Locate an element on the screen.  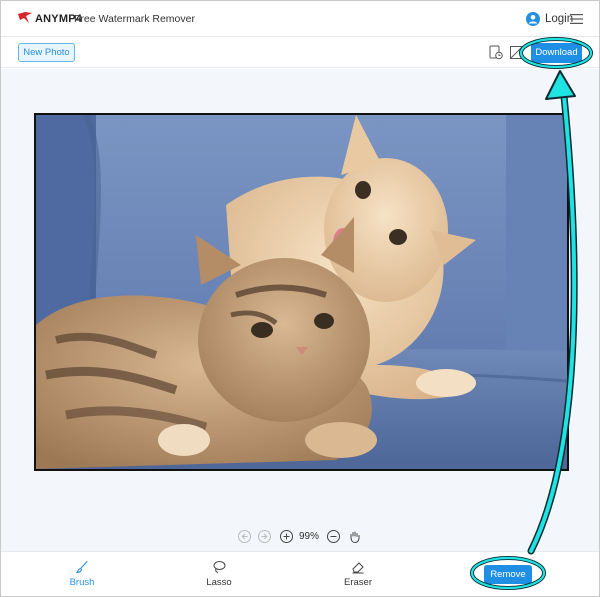
user-icon is located at coordinates (533, 19).